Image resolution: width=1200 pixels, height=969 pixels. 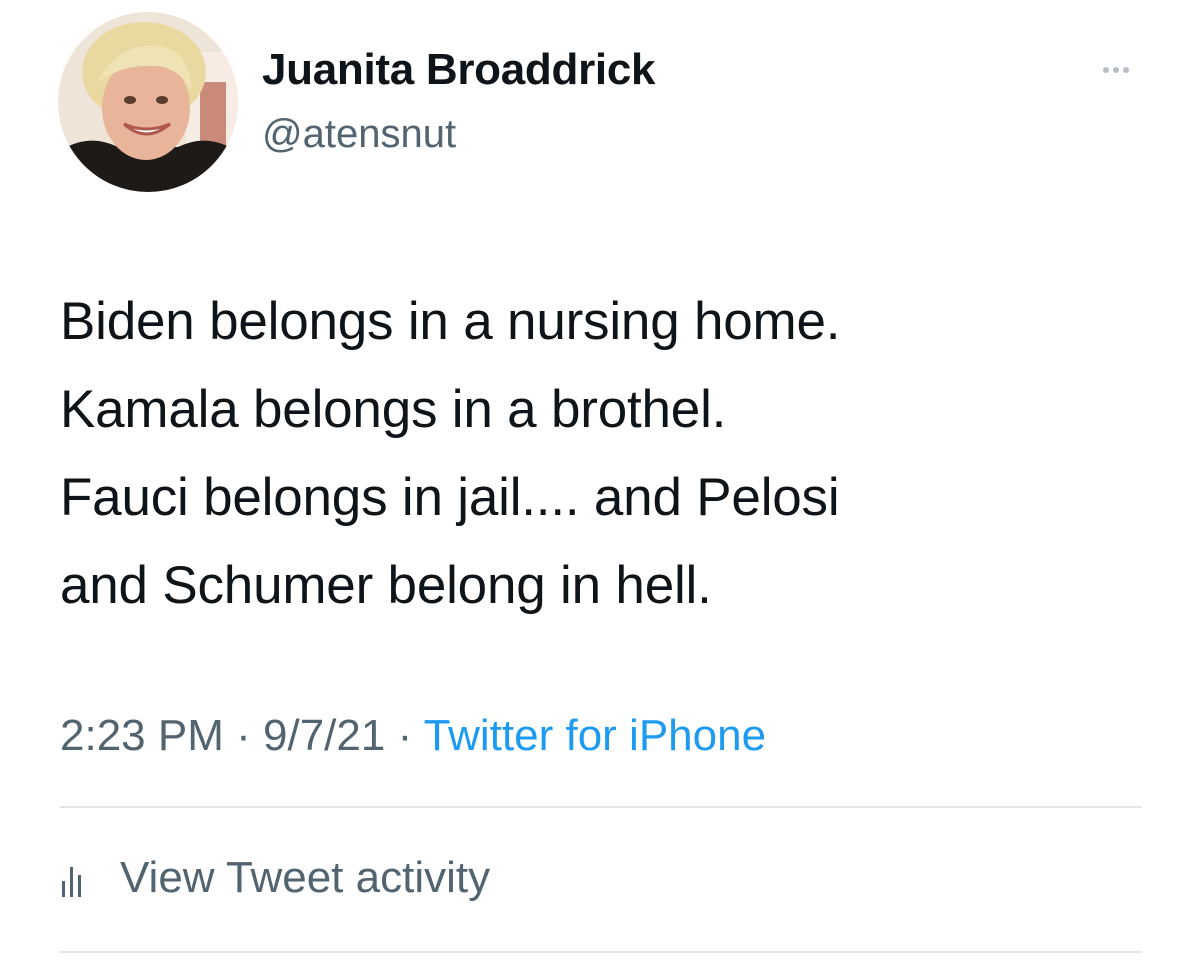 What do you see at coordinates (458, 70) in the screenshot?
I see `author-name: Juanita Broaddrick` at bounding box center [458, 70].